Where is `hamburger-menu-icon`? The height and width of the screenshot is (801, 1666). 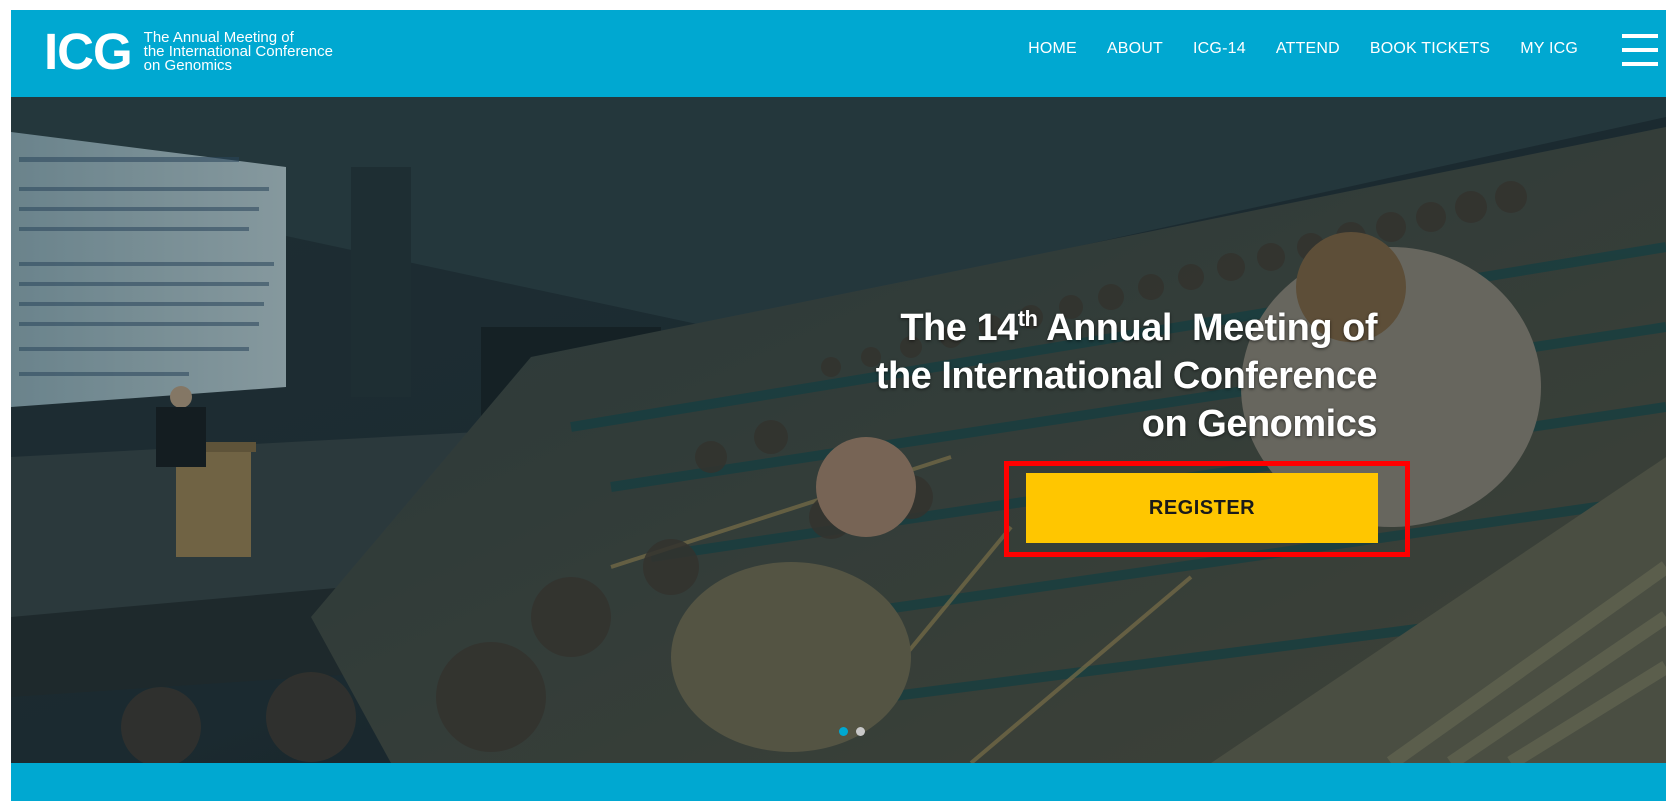 hamburger-menu-icon is located at coordinates (1640, 50).